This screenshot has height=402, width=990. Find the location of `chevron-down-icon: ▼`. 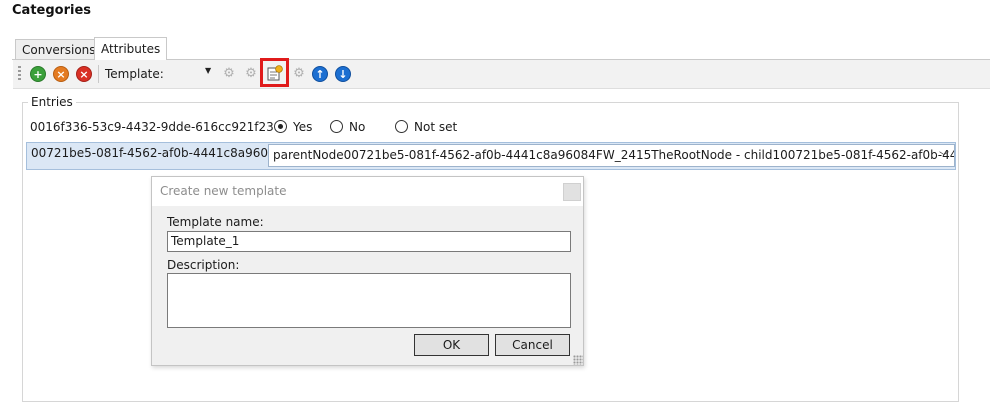

chevron-down-icon: ▼ is located at coordinates (208, 70).